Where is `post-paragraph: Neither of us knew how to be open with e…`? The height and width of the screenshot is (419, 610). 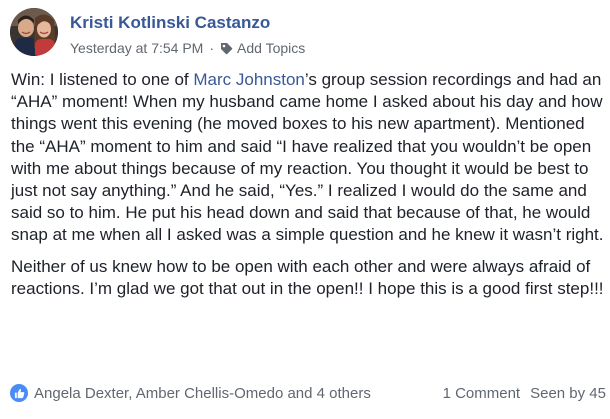
post-paragraph: Neither of us knew how to be open with e… is located at coordinates (308, 278).